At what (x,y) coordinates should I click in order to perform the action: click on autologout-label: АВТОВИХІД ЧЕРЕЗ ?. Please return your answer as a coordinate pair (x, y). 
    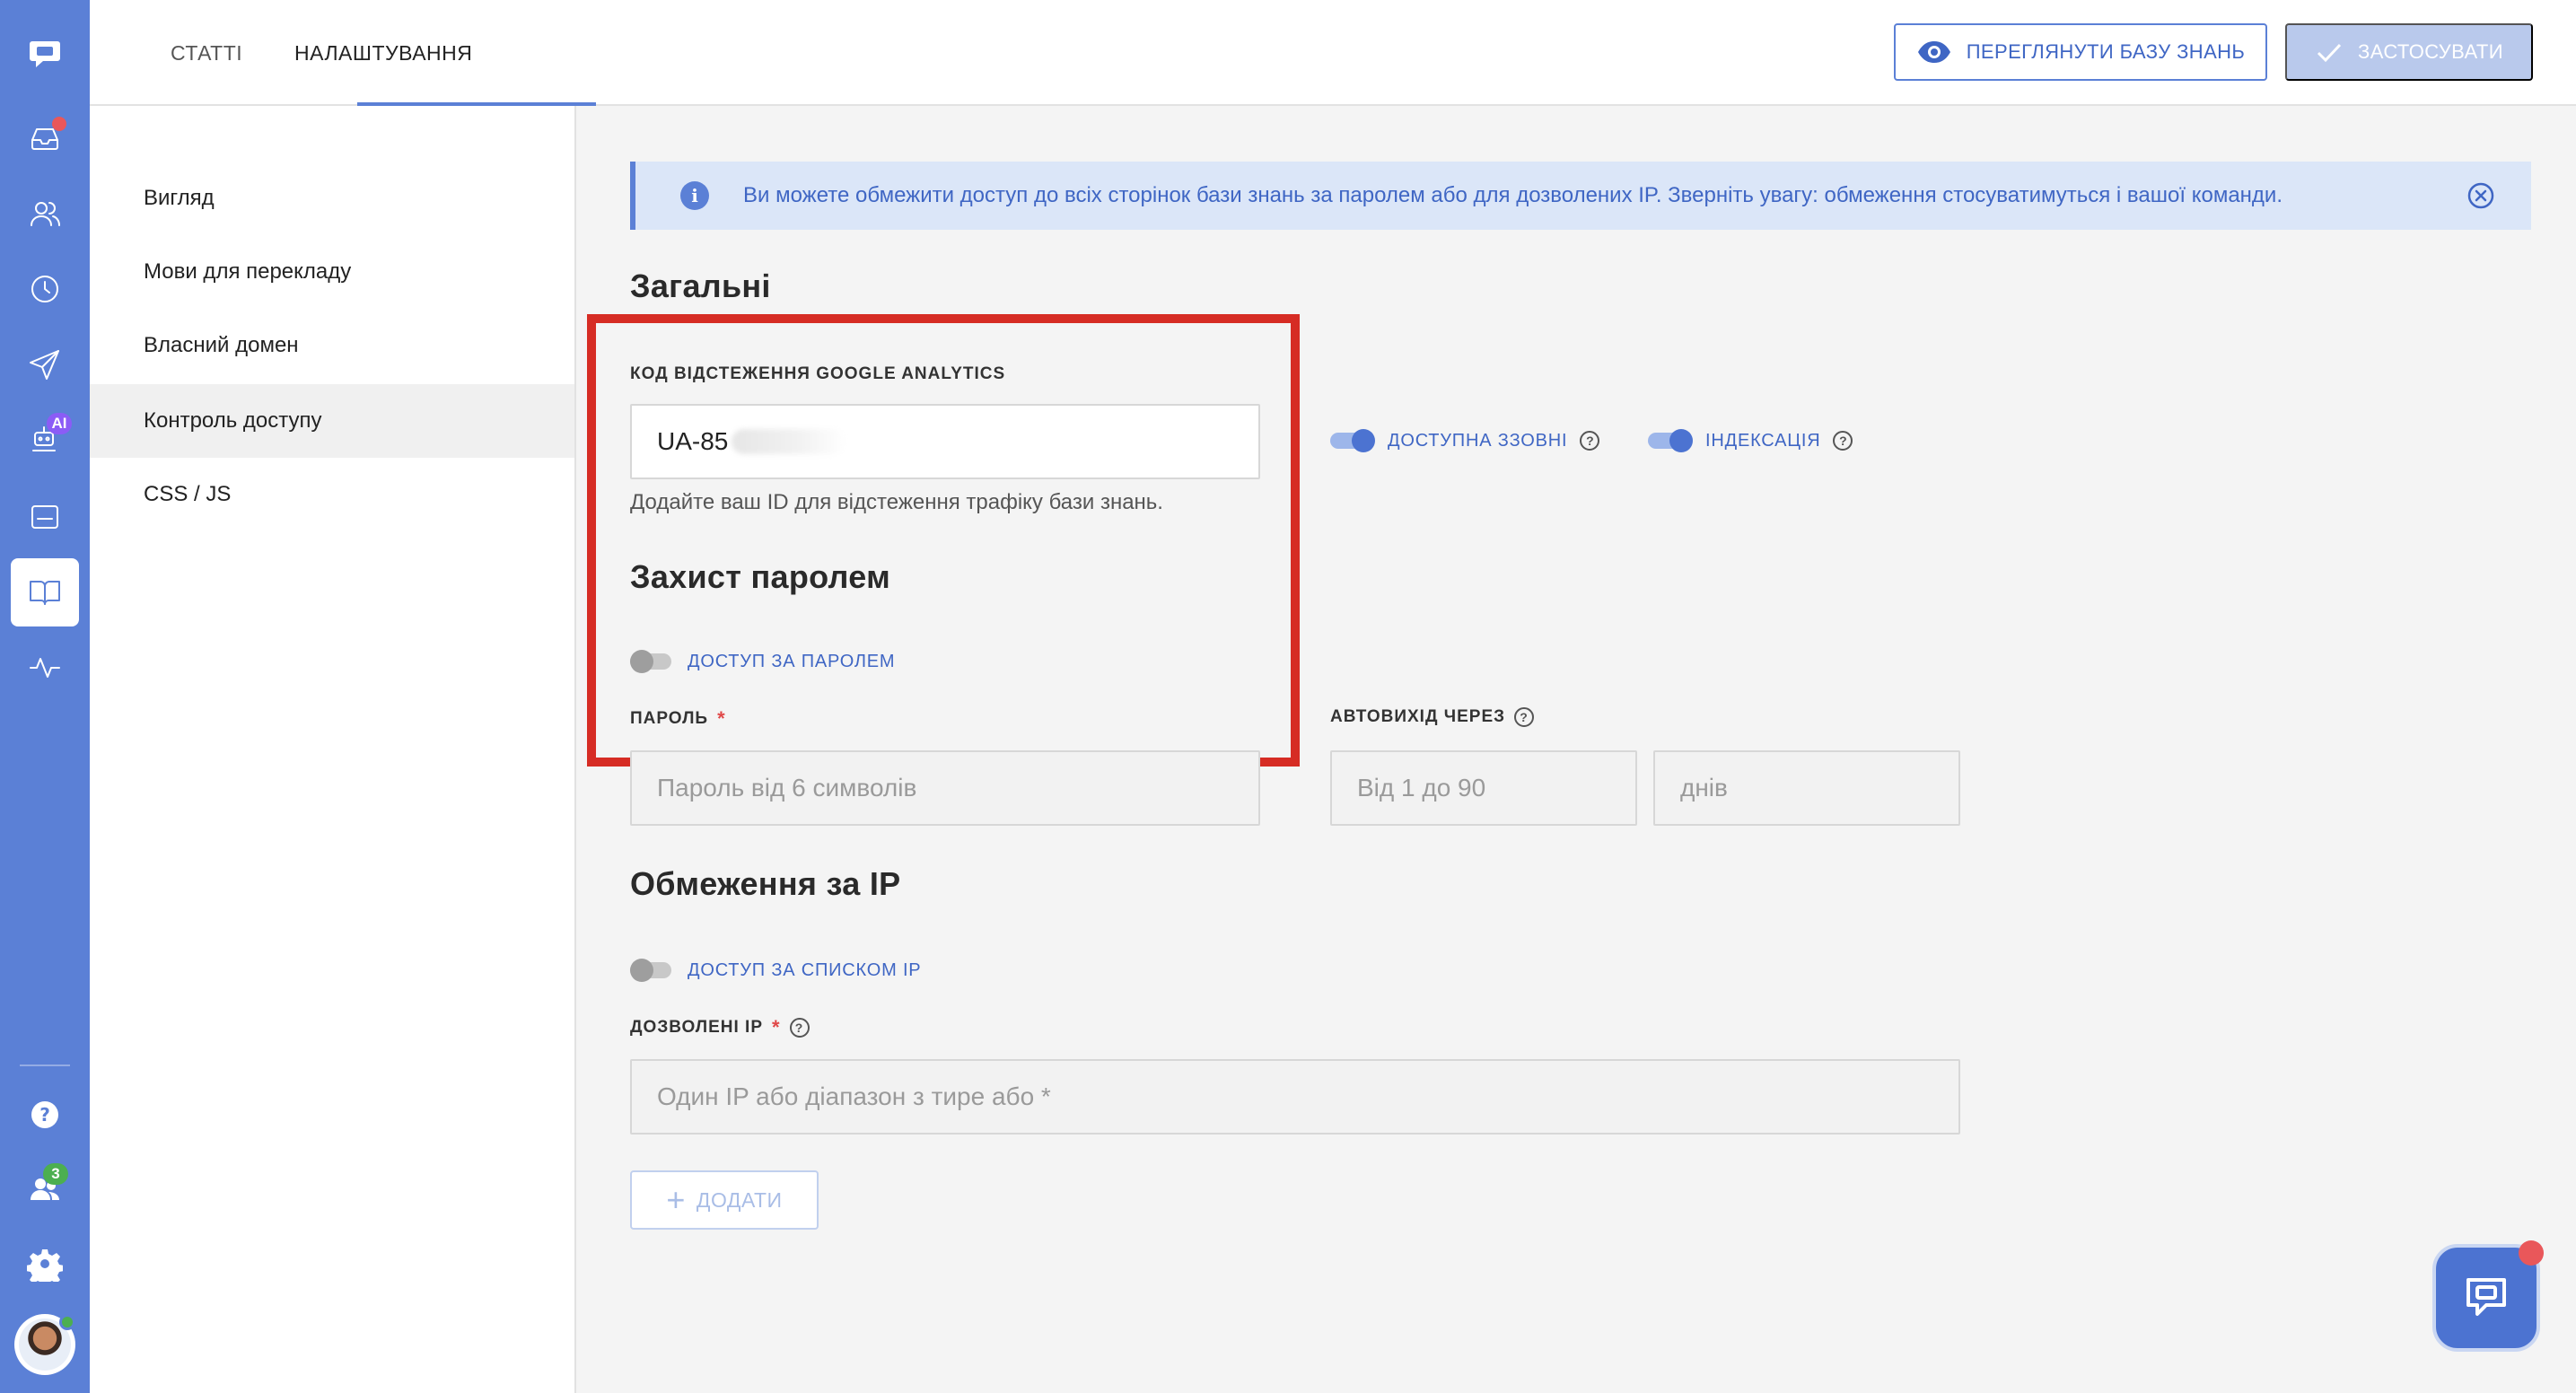
    Looking at the image, I should click on (1432, 717).